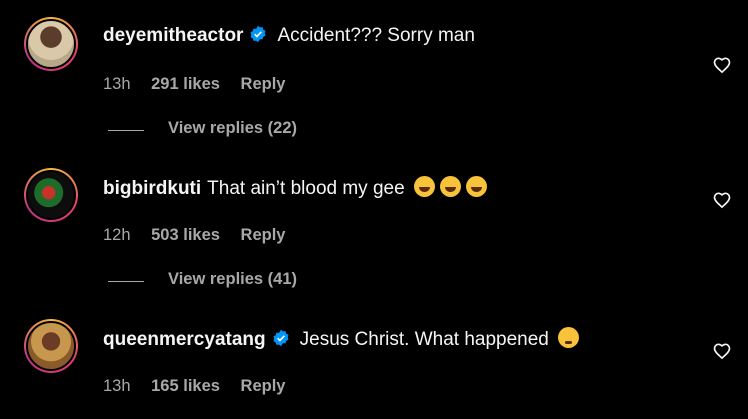 The height and width of the screenshot is (419, 748). Describe the element at coordinates (173, 35) in the screenshot. I see `comment-username: deyemitheactor` at that location.